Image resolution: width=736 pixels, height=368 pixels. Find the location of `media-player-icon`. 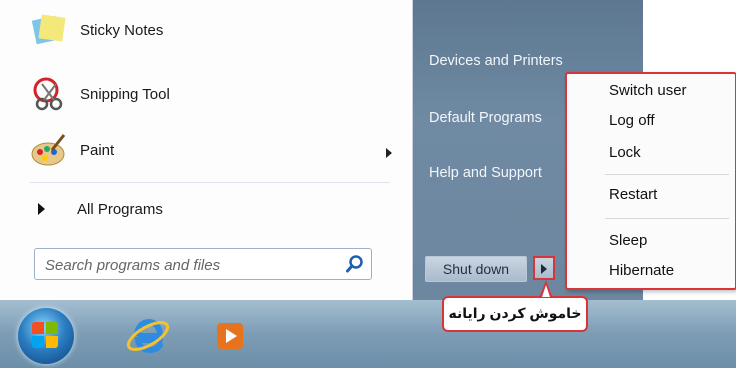

media-player-icon is located at coordinates (230, 336).